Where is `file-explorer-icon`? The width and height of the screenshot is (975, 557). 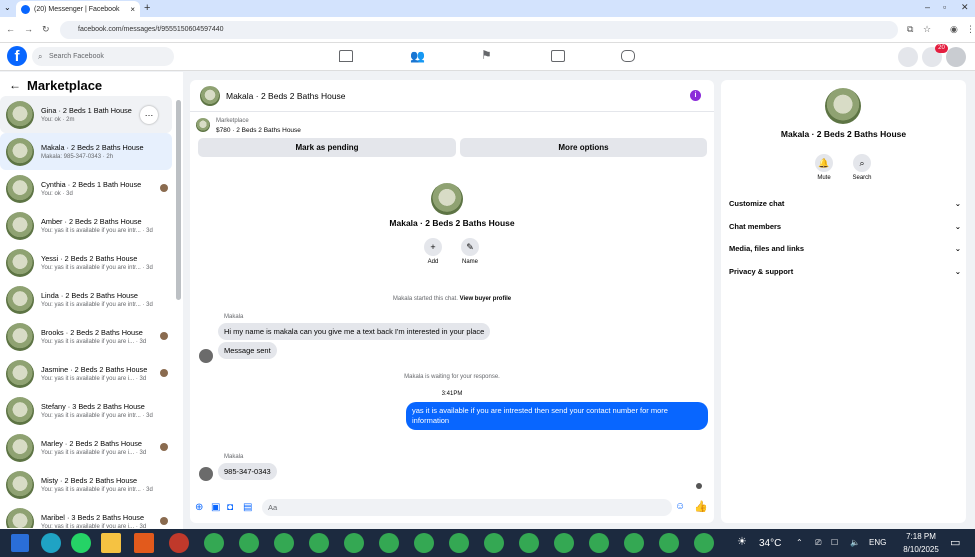 file-explorer-icon is located at coordinates (111, 543).